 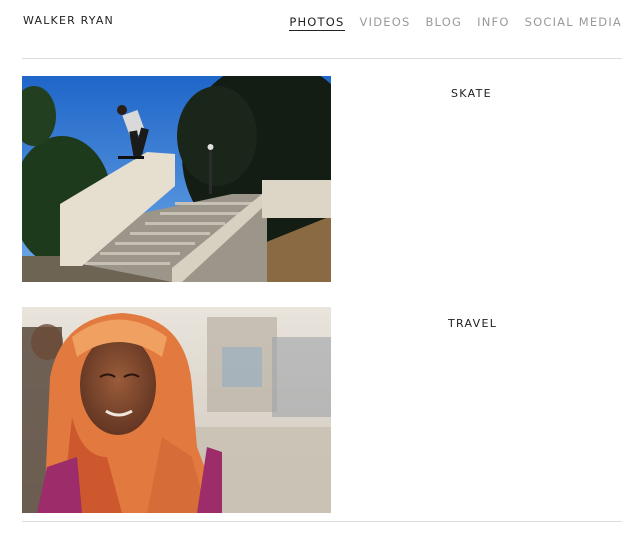 What do you see at coordinates (68, 20) in the screenshot?
I see `site-title: WALKER RYAN` at bounding box center [68, 20].